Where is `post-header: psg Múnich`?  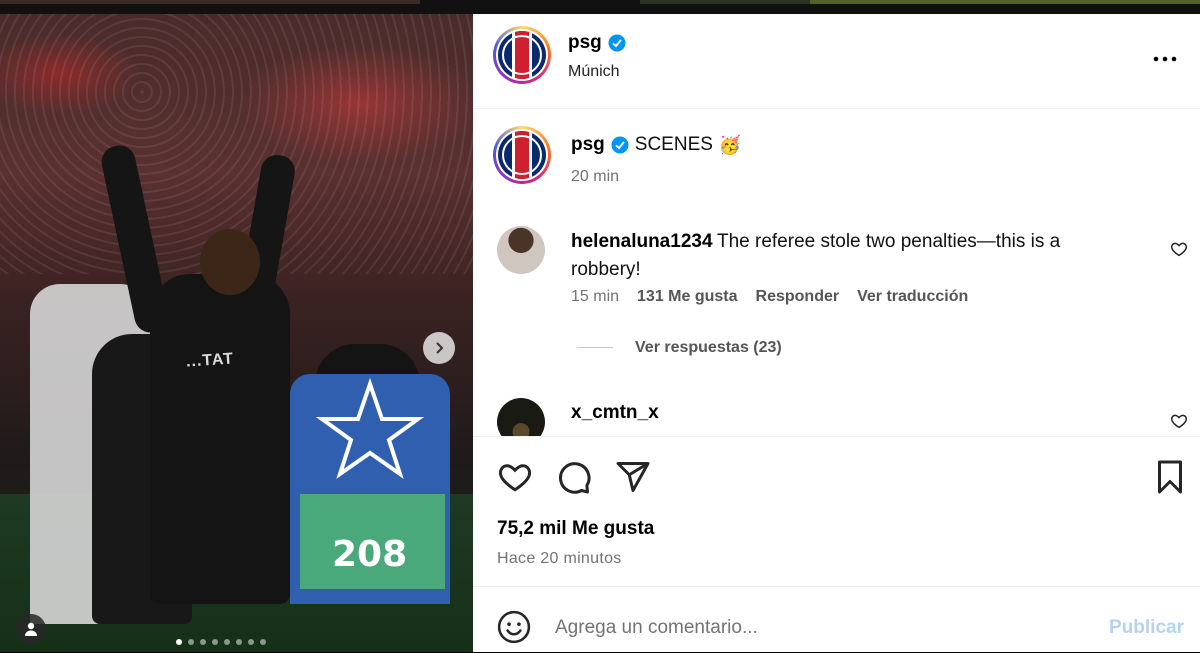
post-header: psg Múnich is located at coordinates (836, 61).